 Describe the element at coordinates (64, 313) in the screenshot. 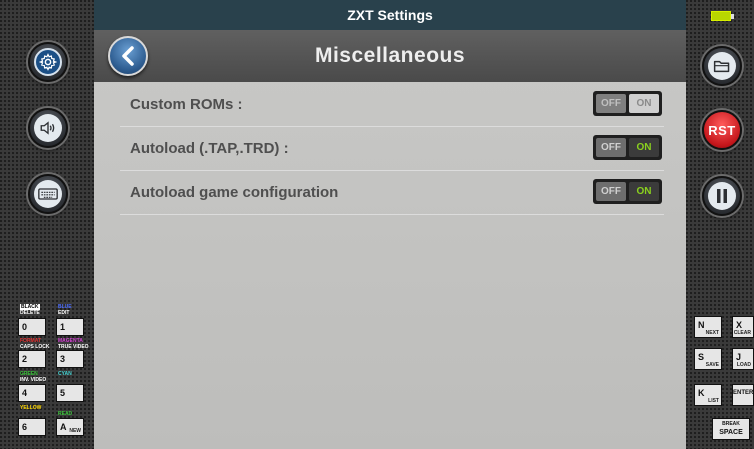

I see `key-label: EDIT` at that location.